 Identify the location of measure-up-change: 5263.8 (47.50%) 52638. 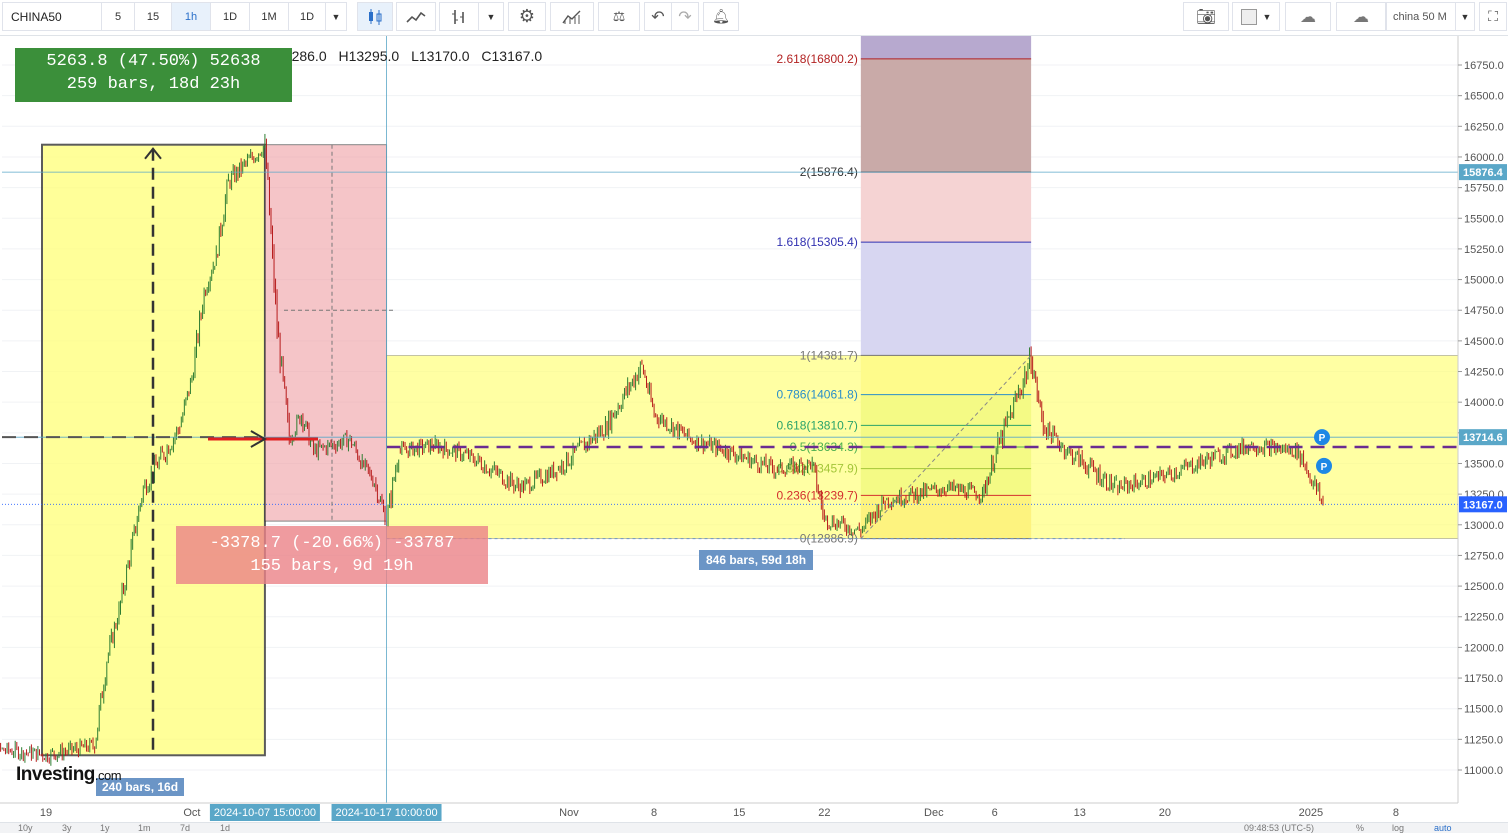
(153, 61).